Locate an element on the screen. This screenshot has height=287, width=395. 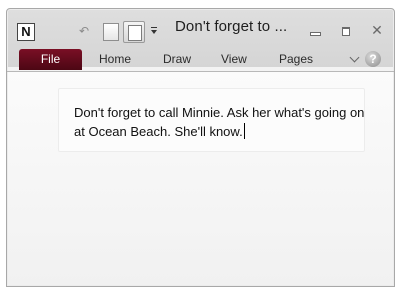
minimize-icon is located at coordinates (315, 31).